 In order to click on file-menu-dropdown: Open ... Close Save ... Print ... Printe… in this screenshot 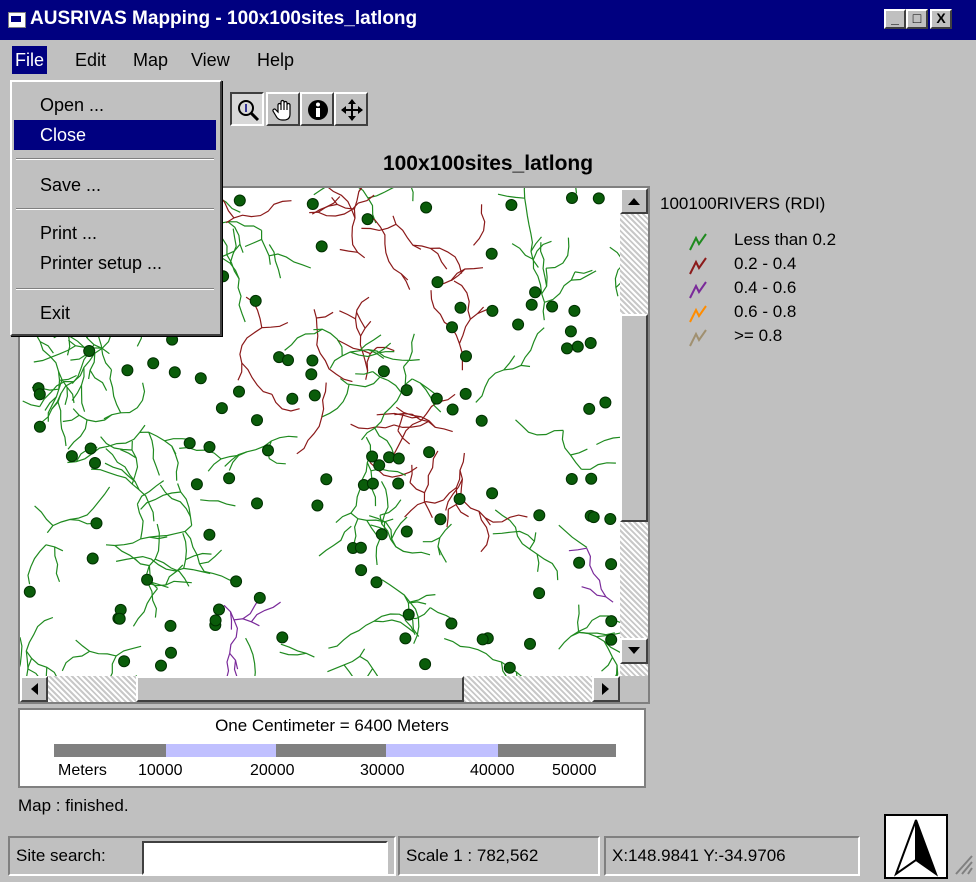, I will do `click(116, 208)`.